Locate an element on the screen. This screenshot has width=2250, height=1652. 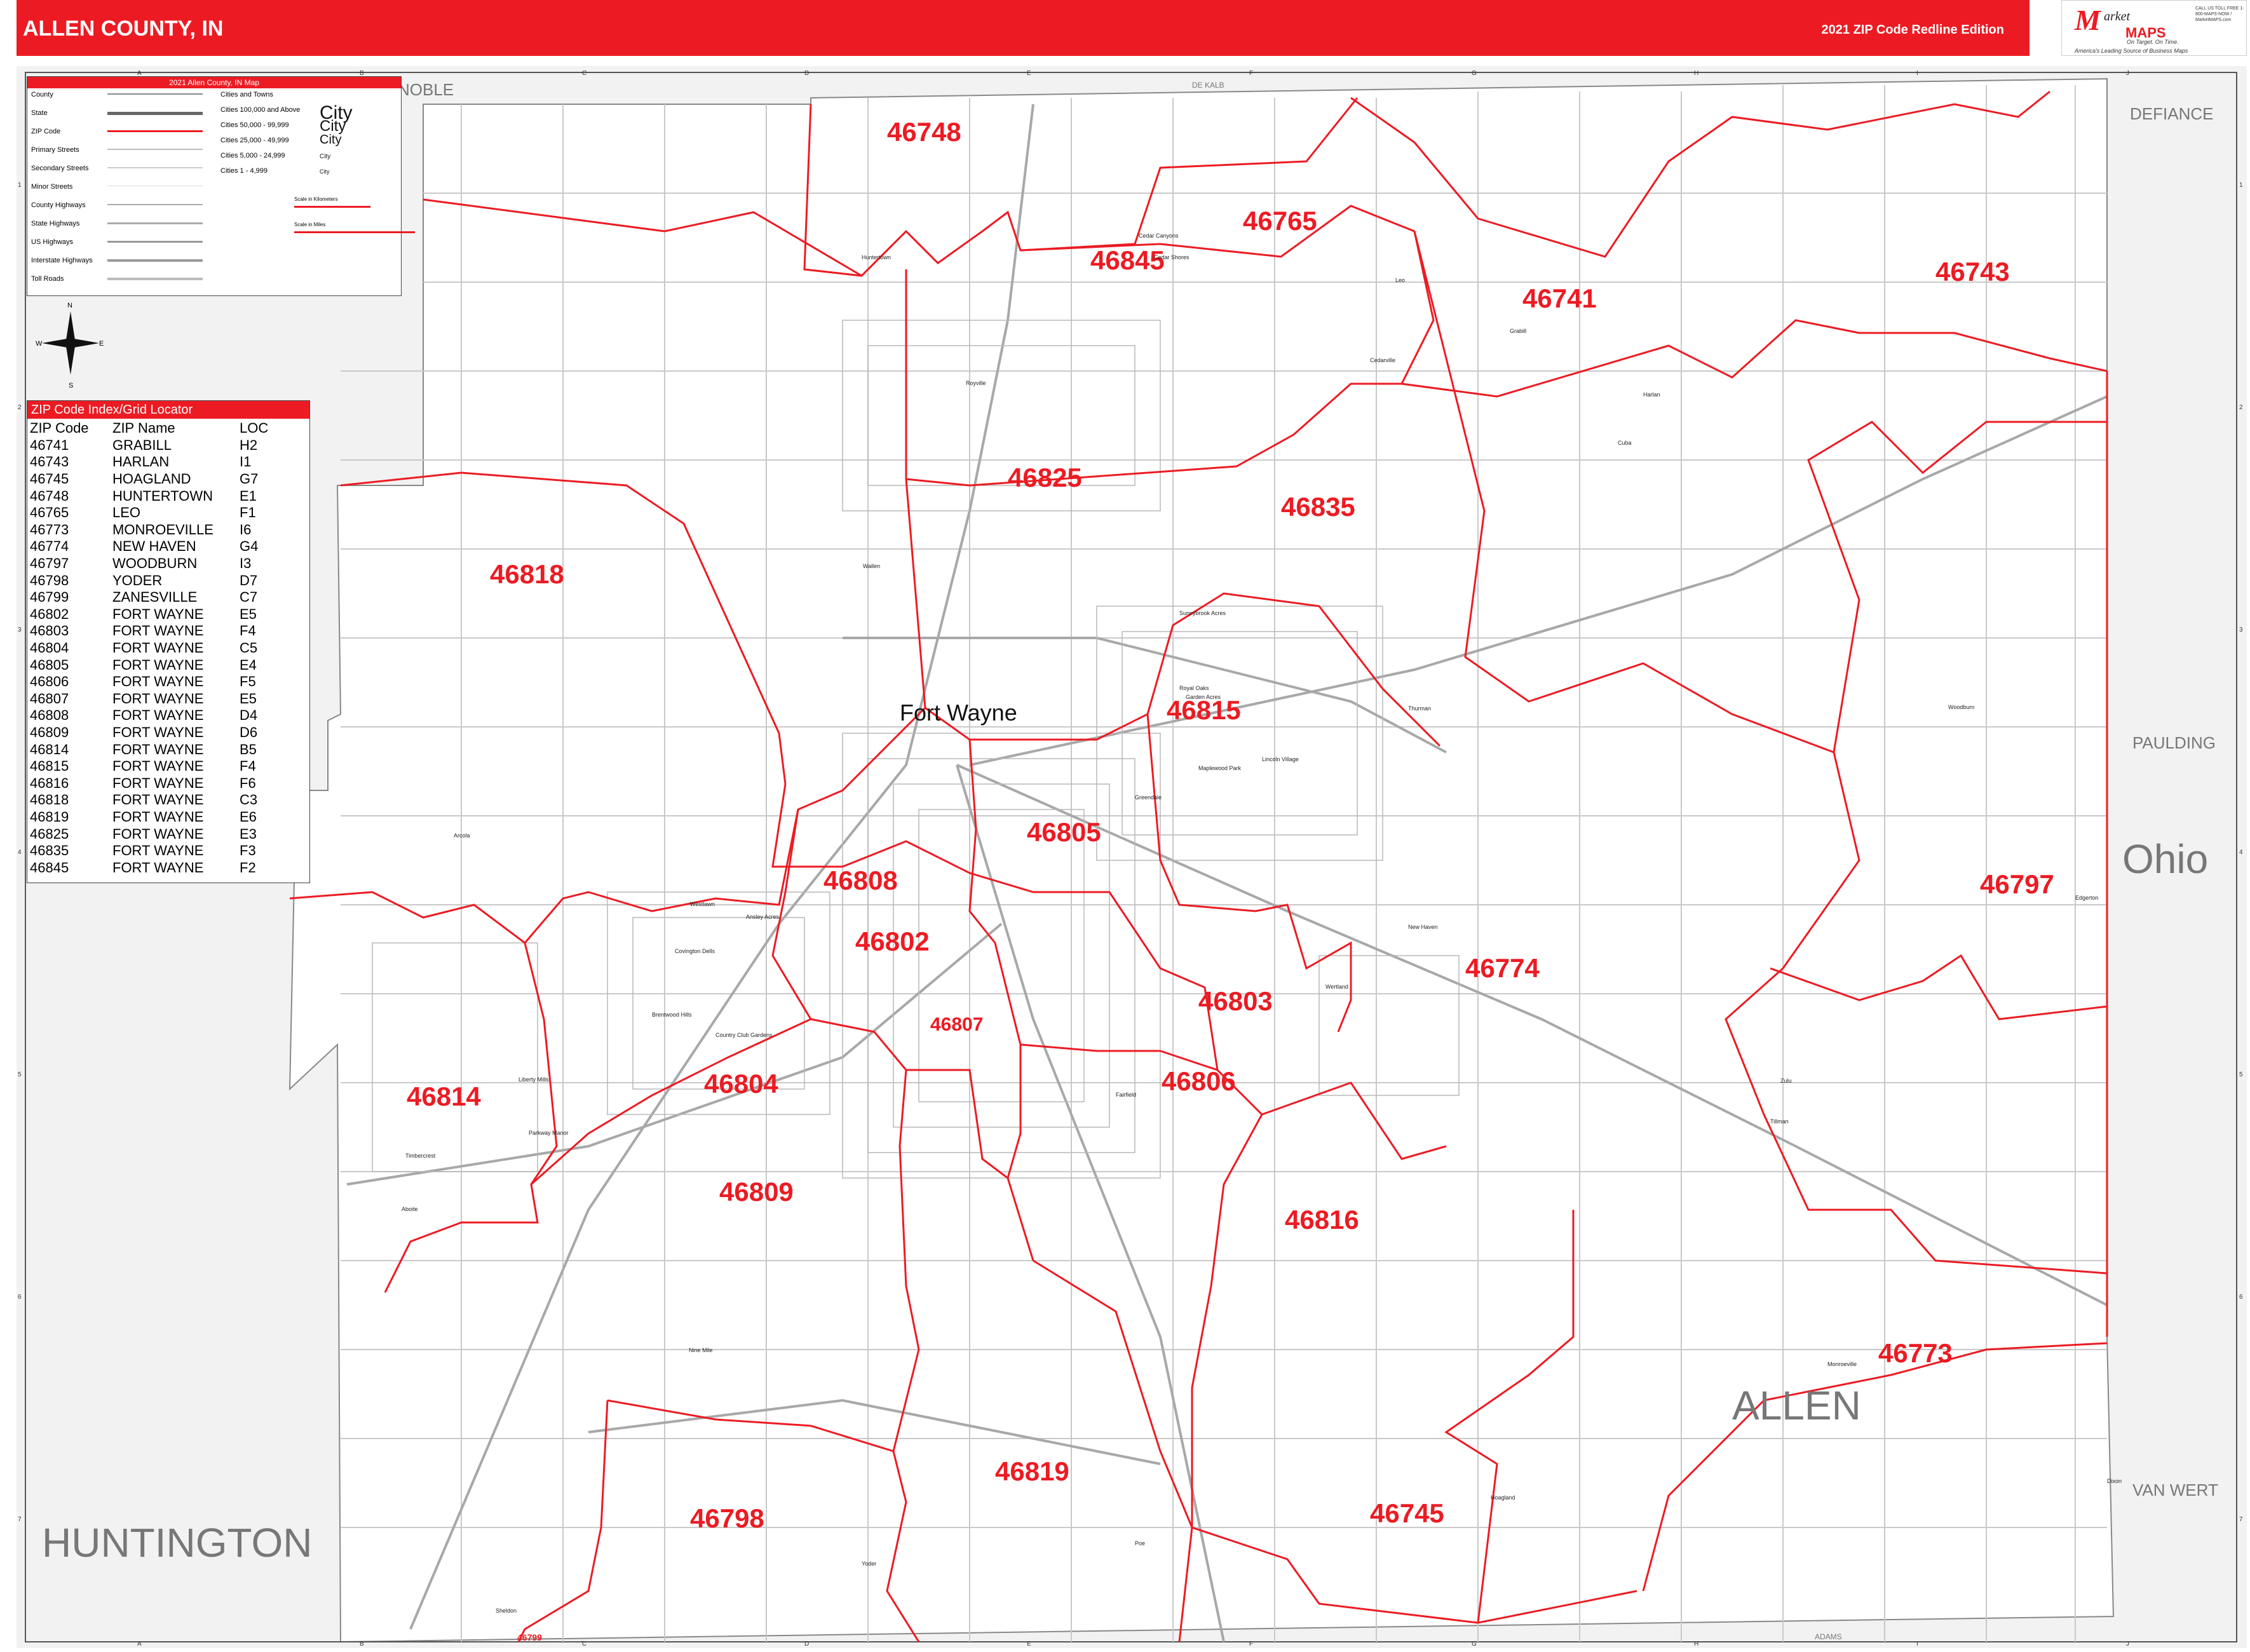
legend-row-minor: Minor Streets is located at coordinates (126, 192).